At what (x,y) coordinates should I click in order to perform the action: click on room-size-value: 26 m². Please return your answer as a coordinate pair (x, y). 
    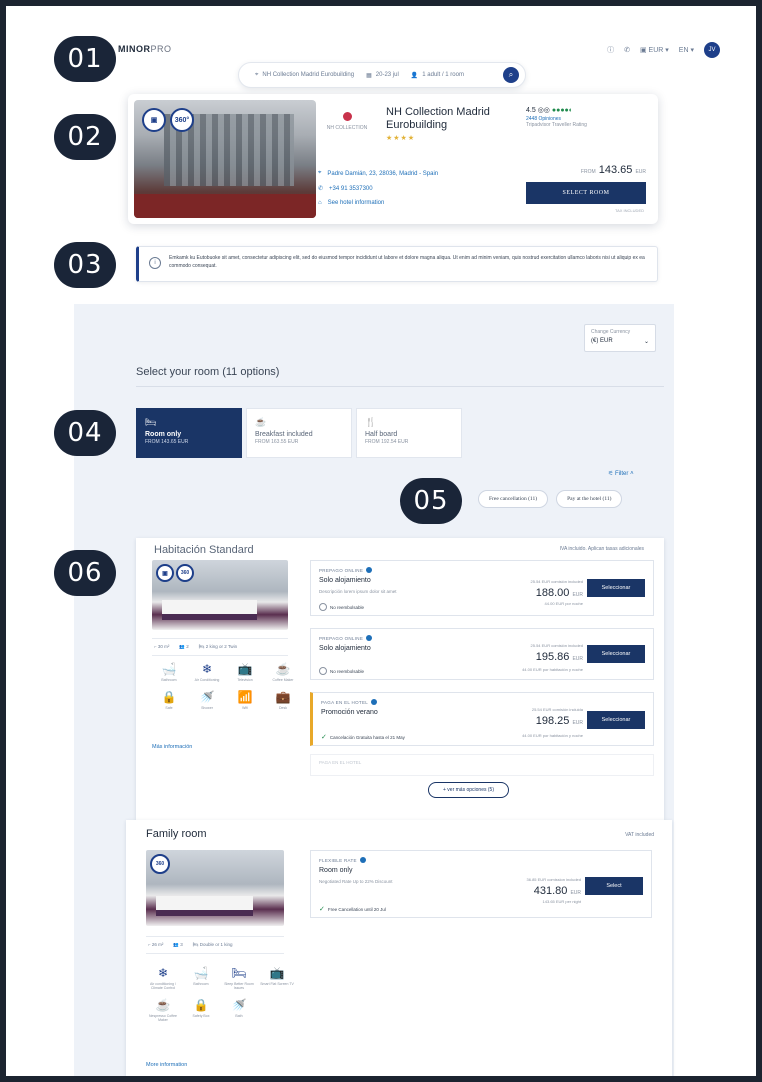
    Looking at the image, I should click on (157, 944).